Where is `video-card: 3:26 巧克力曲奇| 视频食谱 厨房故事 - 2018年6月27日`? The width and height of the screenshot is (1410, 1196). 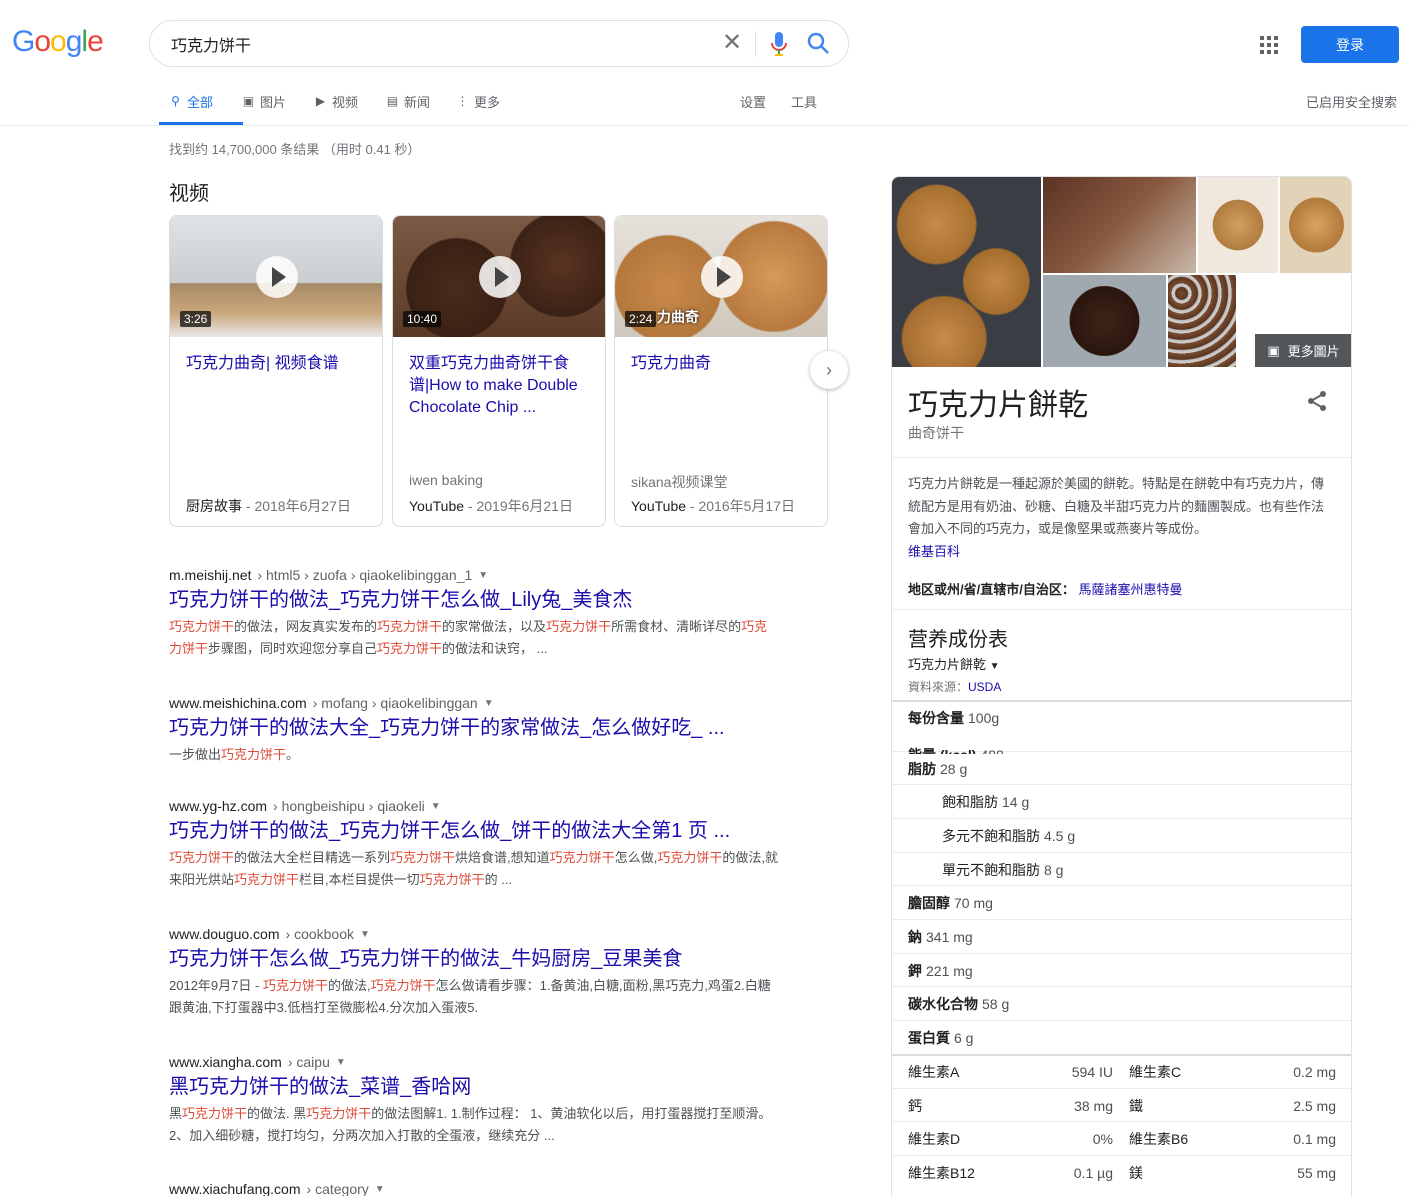 video-card: 3:26 巧克力曲奇| 视频食谱 厨房故事 - 2018年6月27日 is located at coordinates (276, 371).